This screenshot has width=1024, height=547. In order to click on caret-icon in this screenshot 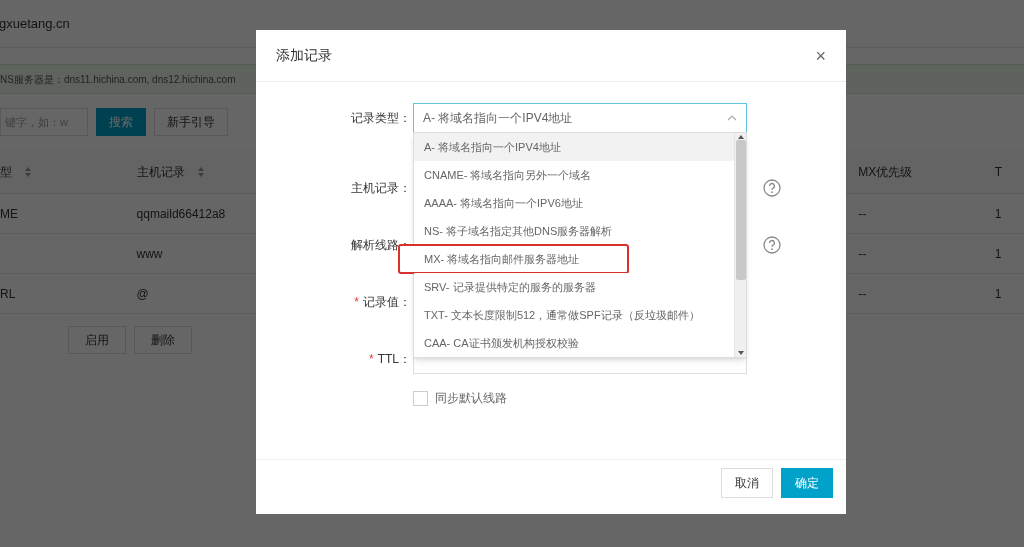, I will do `click(732, 118)`.